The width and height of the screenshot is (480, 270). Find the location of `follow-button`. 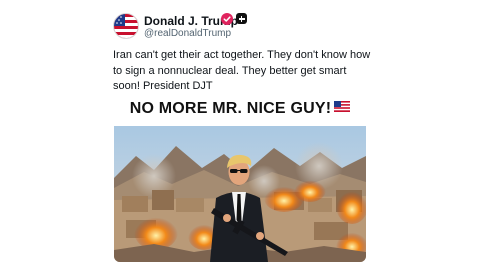

follow-button is located at coordinates (241, 18).